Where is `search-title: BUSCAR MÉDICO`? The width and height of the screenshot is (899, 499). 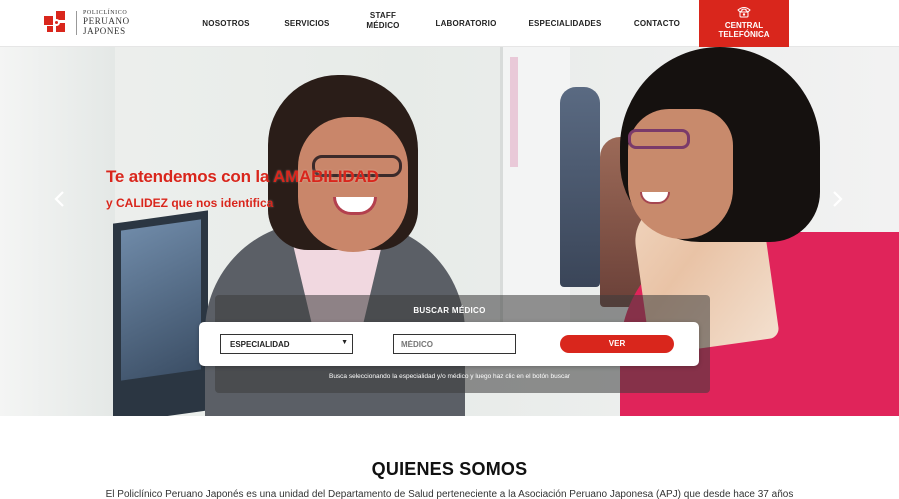 search-title: BUSCAR MÉDICO is located at coordinates (449, 310).